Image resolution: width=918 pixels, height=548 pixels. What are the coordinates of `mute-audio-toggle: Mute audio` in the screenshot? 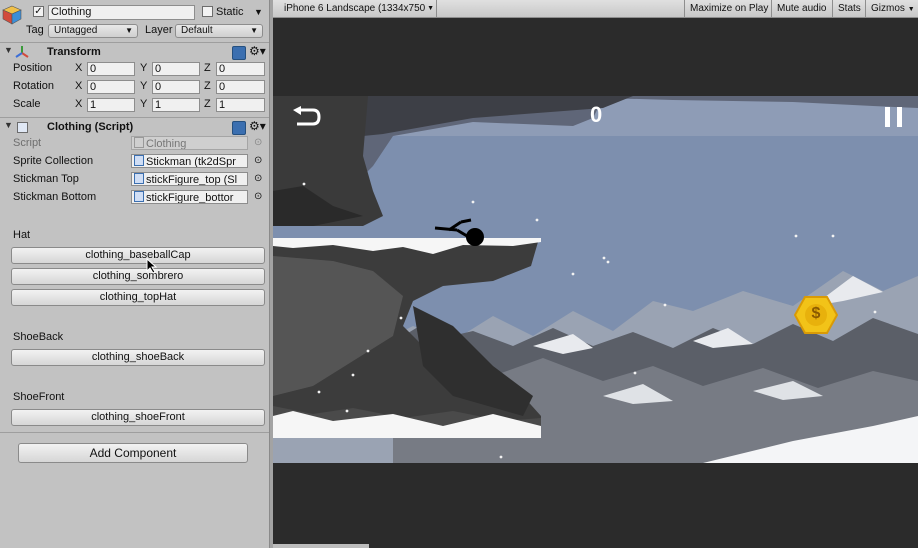 It's located at (802, 8).